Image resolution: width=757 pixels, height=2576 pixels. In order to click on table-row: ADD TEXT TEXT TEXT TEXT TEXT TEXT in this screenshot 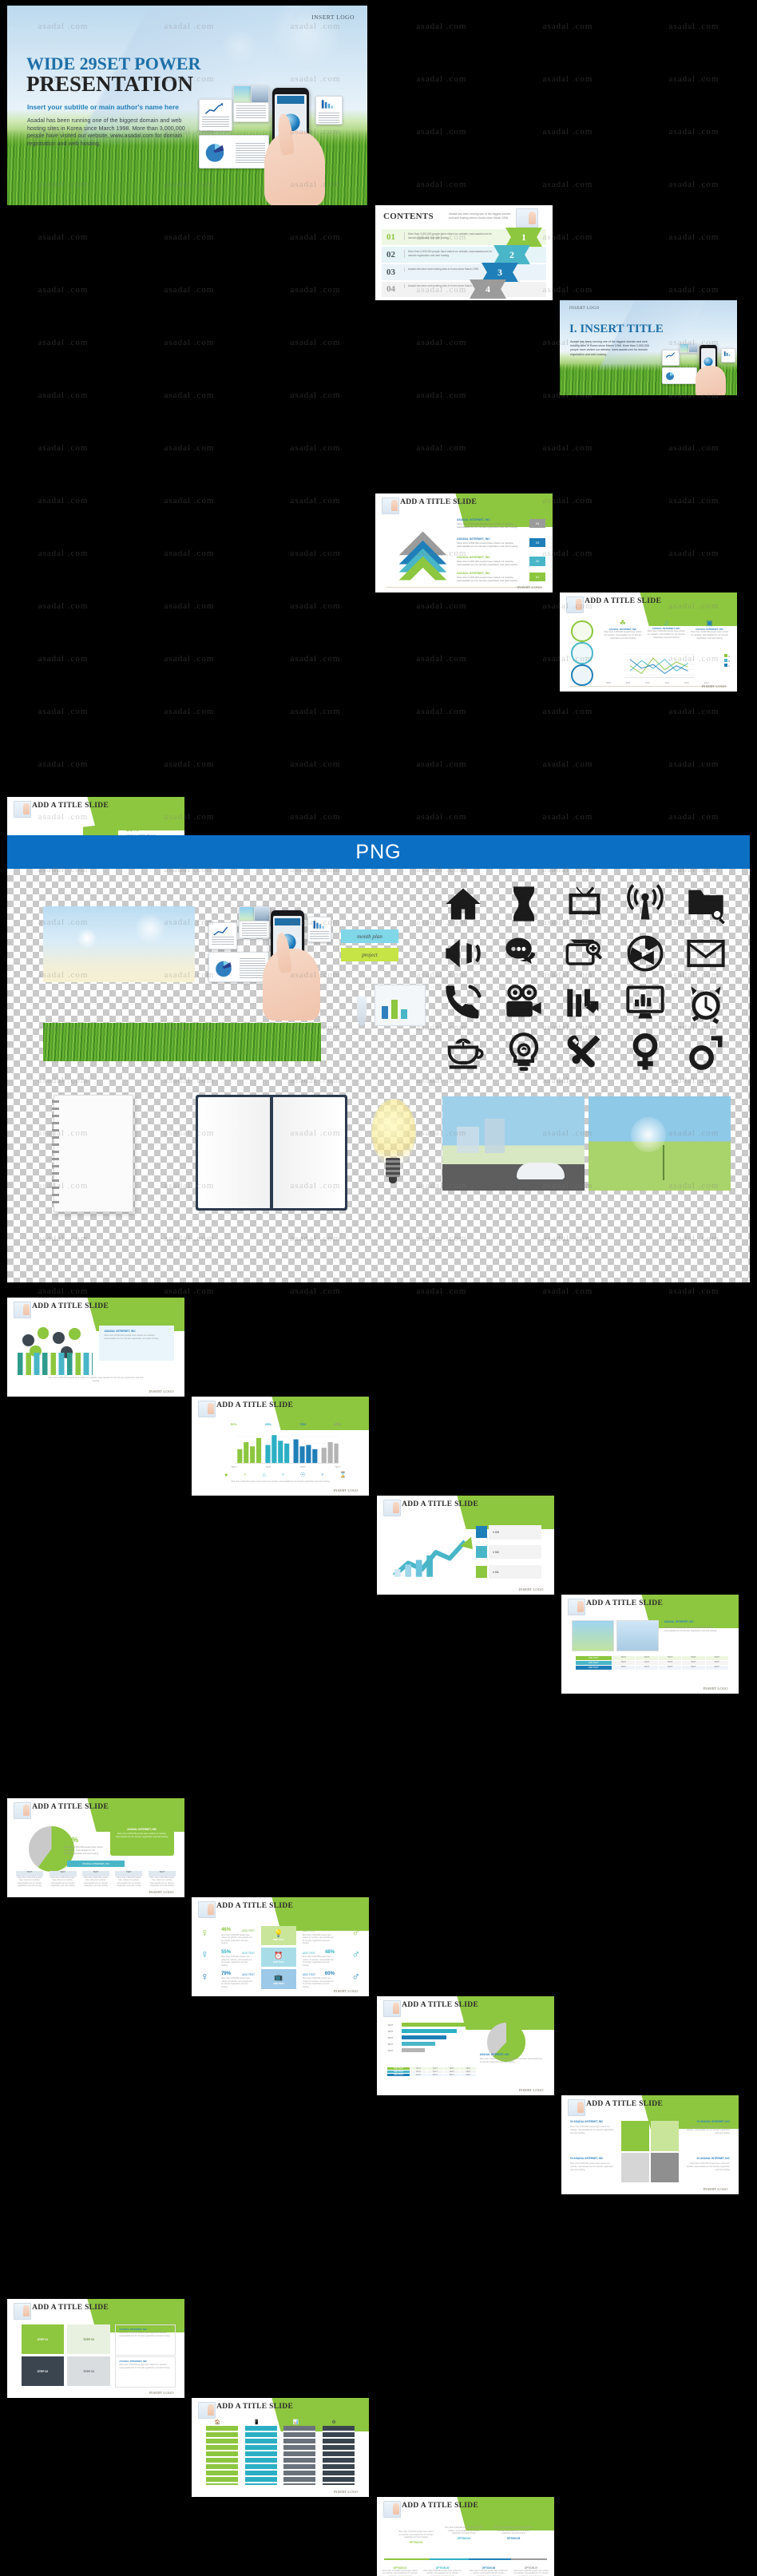, I will do `click(651, 1667)`.